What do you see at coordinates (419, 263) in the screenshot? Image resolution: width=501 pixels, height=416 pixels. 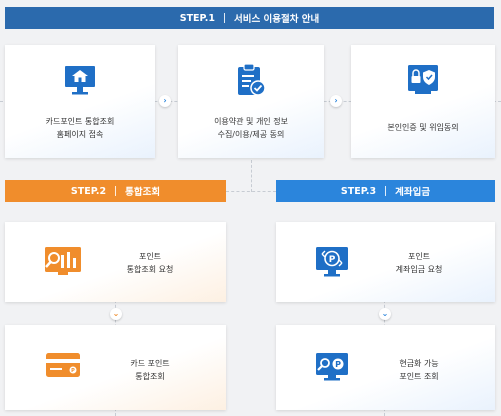 I see `card-label: 포인트 계좌입금 요청` at bounding box center [419, 263].